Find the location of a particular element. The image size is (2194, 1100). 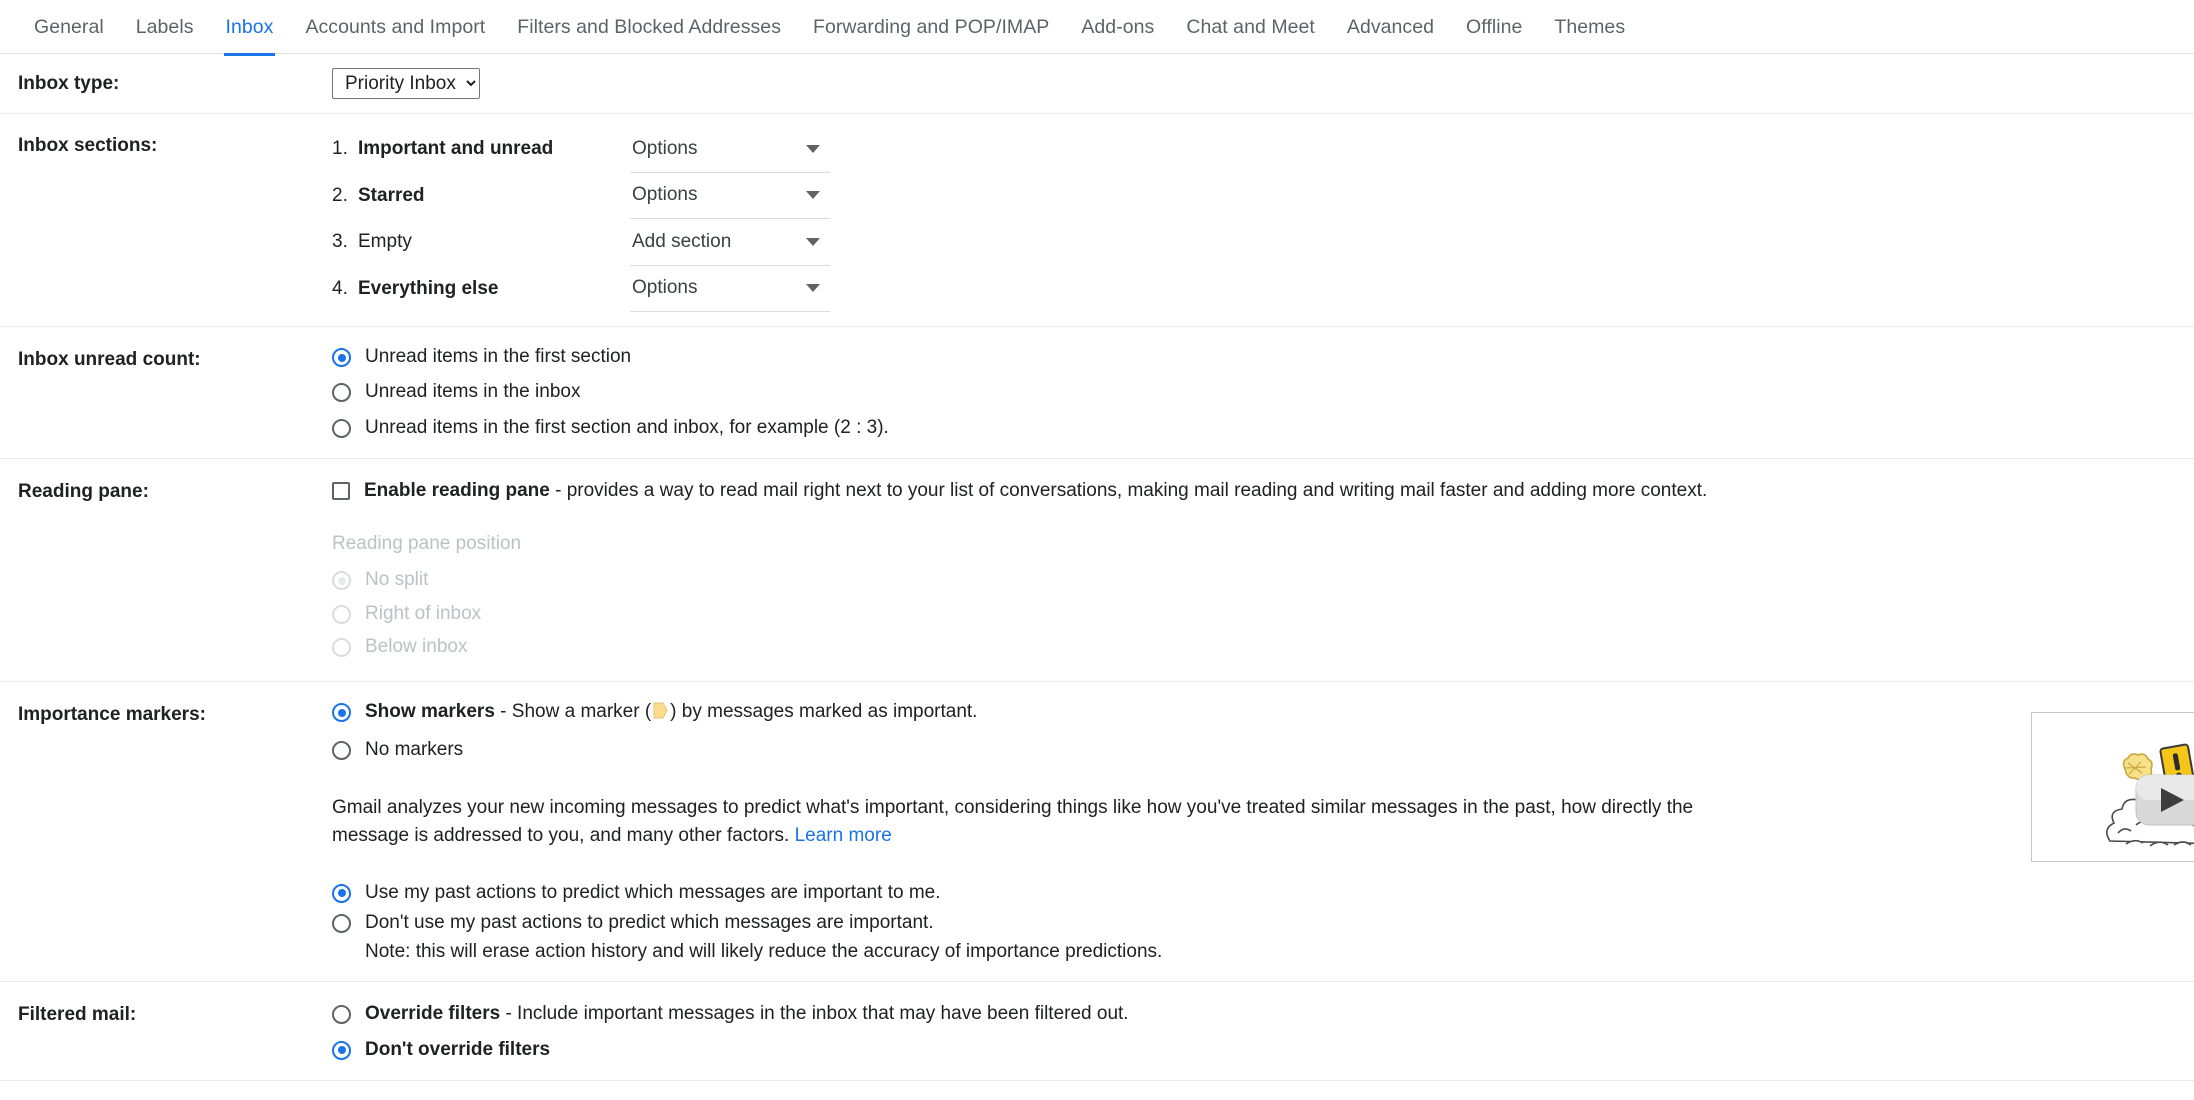

section-name: Starred is located at coordinates (391, 195).